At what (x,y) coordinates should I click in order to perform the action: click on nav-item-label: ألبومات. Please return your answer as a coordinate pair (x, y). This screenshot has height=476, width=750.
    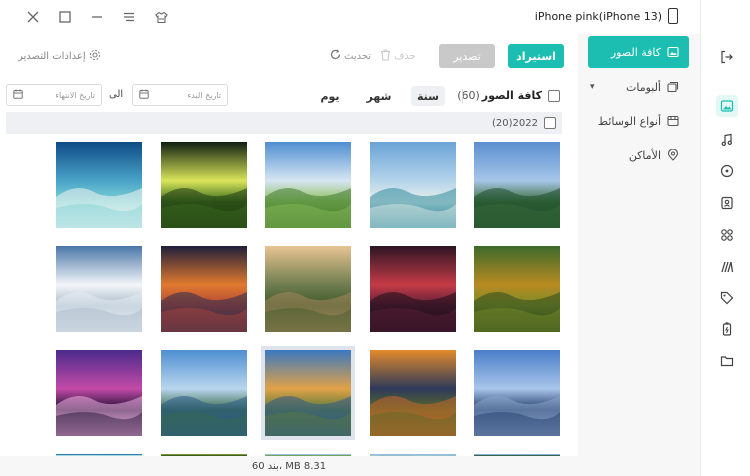
    Looking at the image, I should click on (643, 87).